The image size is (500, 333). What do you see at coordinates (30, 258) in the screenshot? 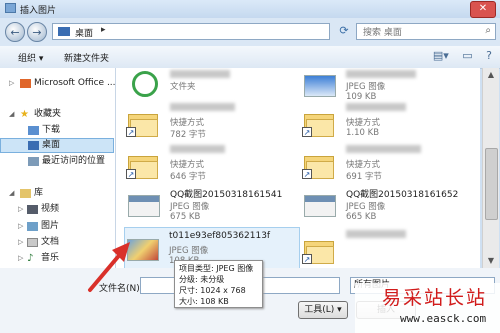
I see `music-library-icon: ♪` at bounding box center [30, 258].